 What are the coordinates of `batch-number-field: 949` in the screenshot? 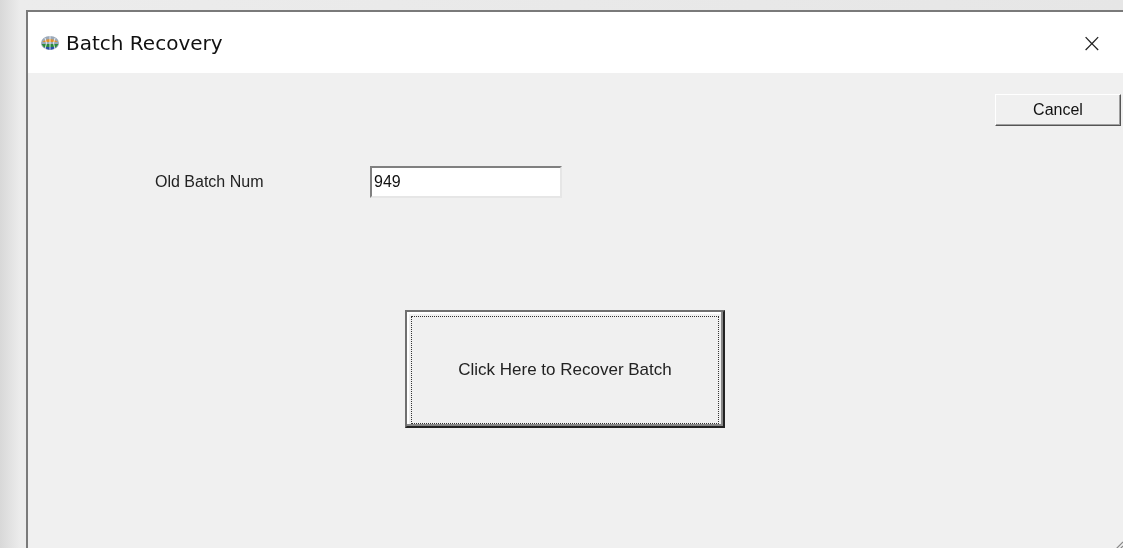 It's located at (466, 182).